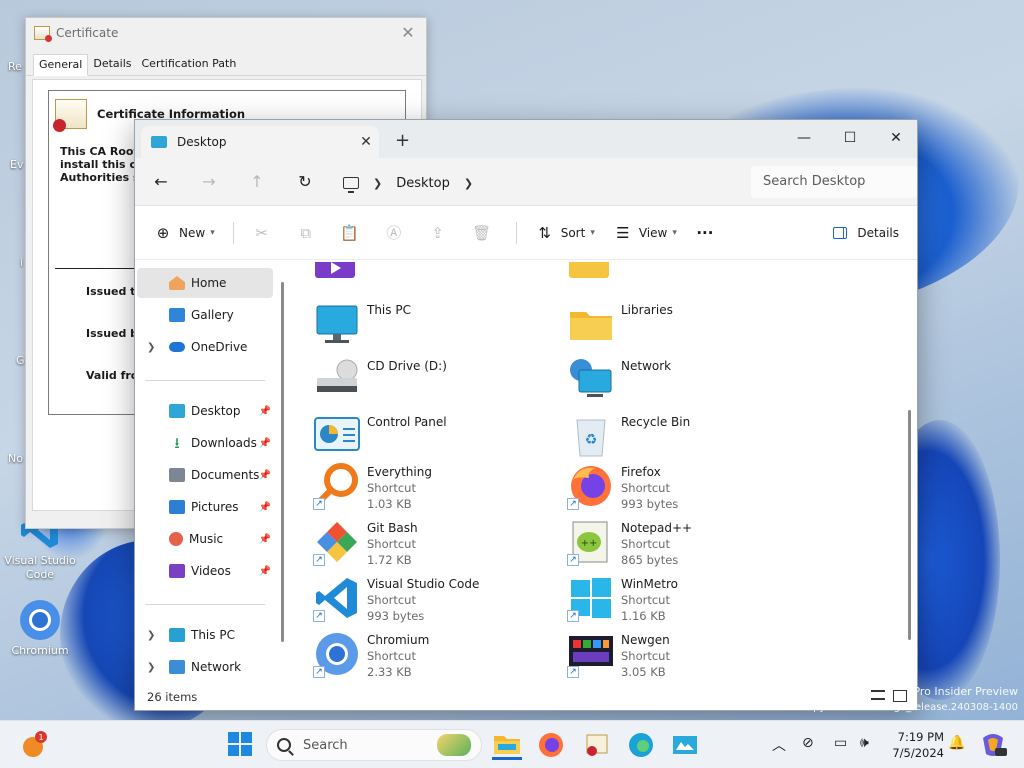 This screenshot has width=1024, height=768. What do you see at coordinates (374, 745) in the screenshot?
I see `taskbar-search: Search` at bounding box center [374, 745].